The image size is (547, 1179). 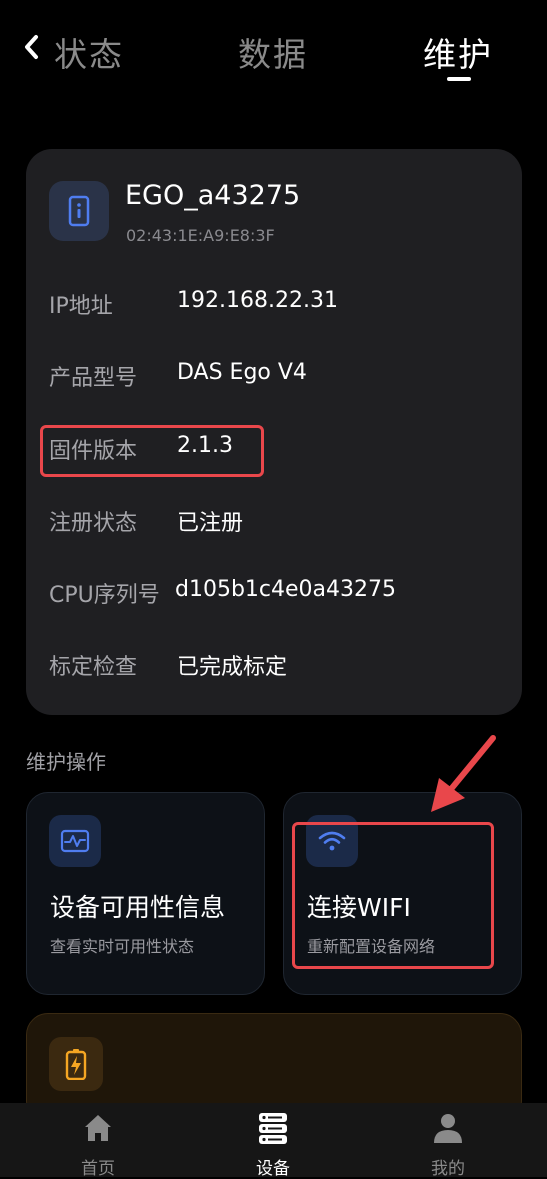 What do you see at coordinates (257, 300) in the screenshot?
I see `ip-address-value: 192.168.22.31` at bounding box center [257, 300].